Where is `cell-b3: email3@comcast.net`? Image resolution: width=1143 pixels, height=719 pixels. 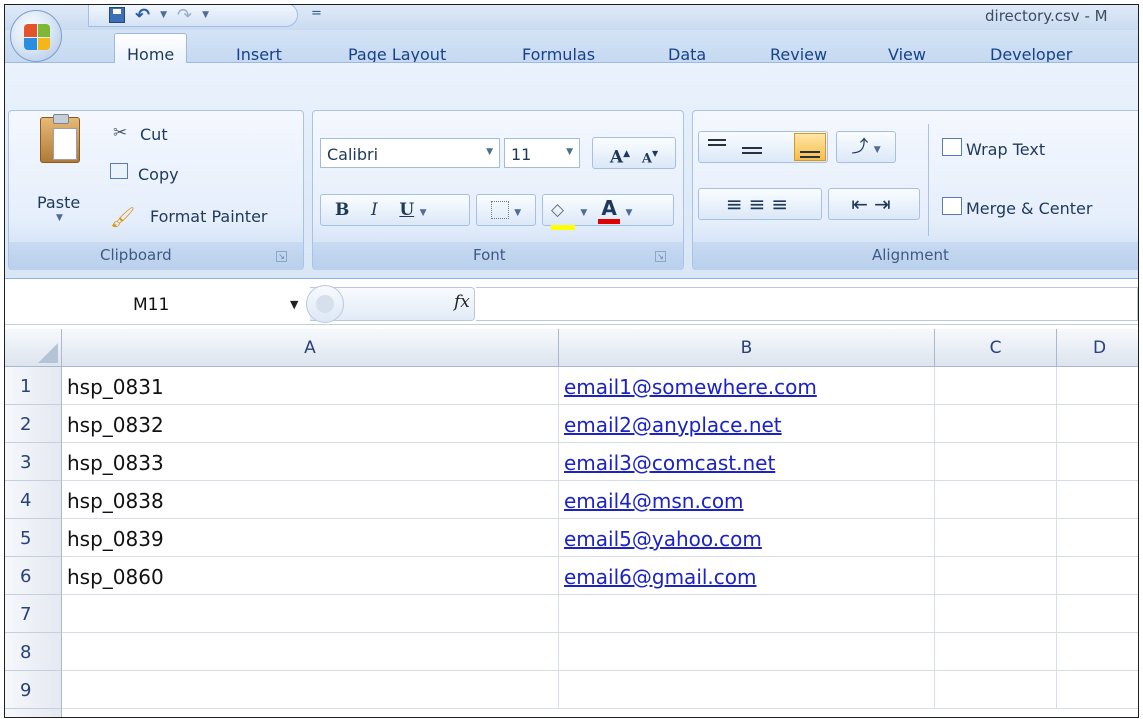 cell-b3: email3@comcast.net is located at coordinates (747, 462).